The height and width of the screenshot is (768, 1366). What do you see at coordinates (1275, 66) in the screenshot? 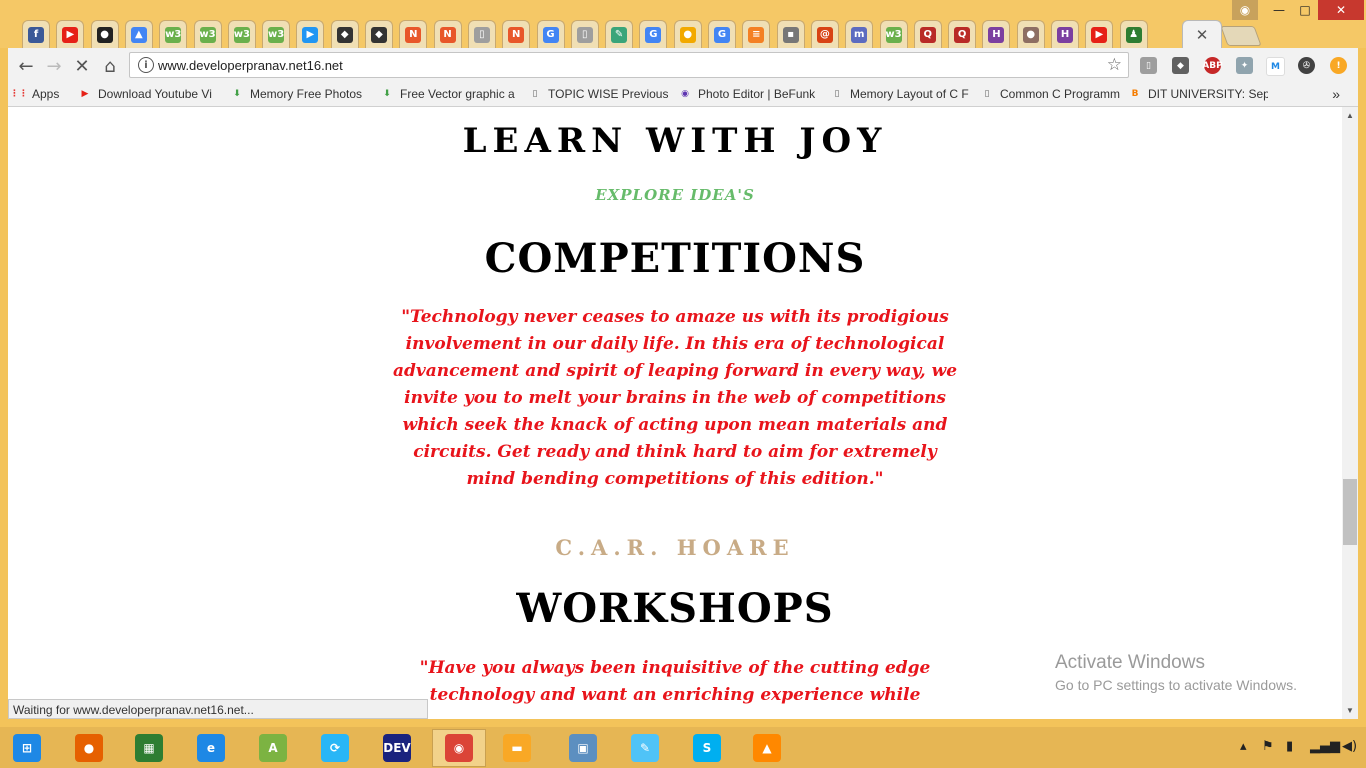
I see `gmail-icon: M` at bounding box center [1275, 66].